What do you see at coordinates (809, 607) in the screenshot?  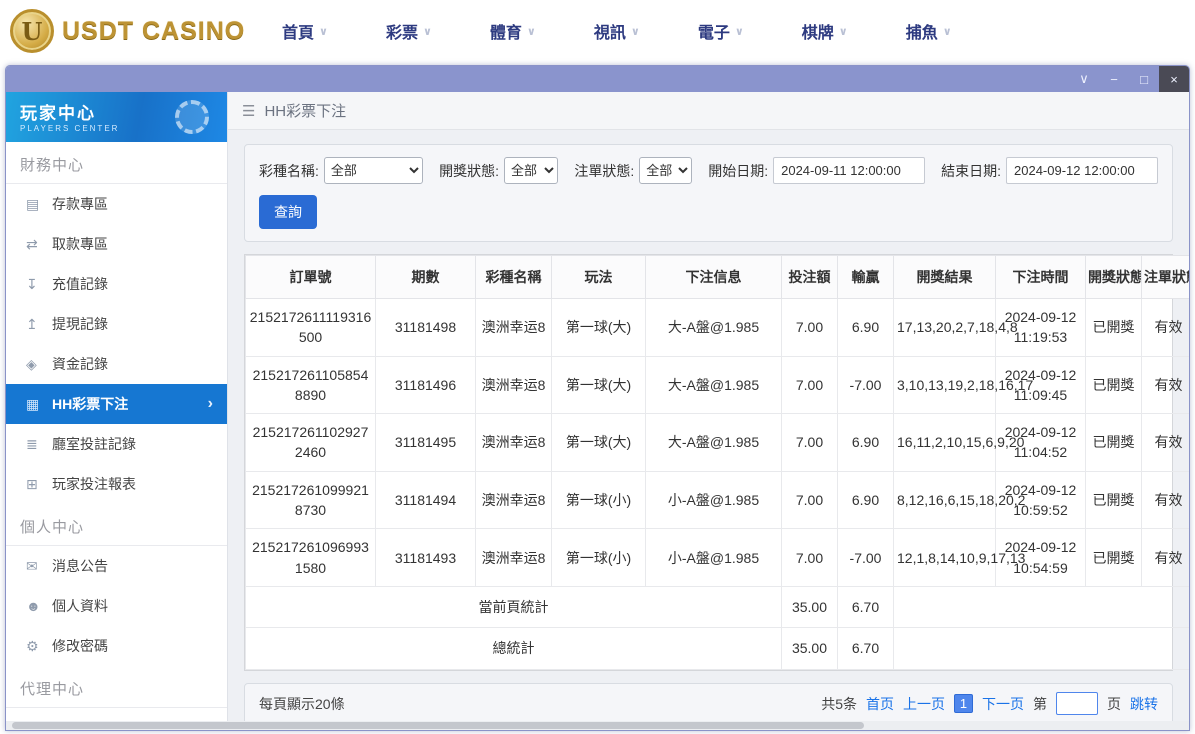 I see `page-summary-amount: 35.00` at bounding box center [809, 607].